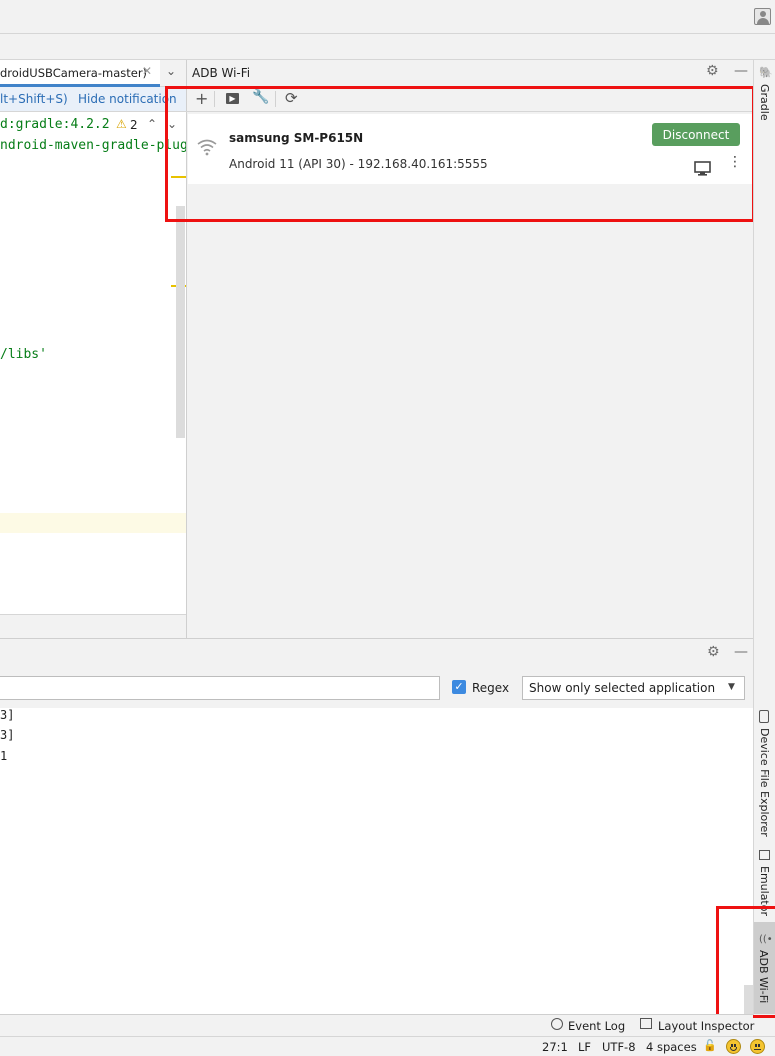 The width and height of the screenshot is (775, 1056). What do you see at coordinates (764, 782) in the screenshot?
I see `device-file-explorer-tool-button: Device File Explorer` at bounding box center [764, 782].